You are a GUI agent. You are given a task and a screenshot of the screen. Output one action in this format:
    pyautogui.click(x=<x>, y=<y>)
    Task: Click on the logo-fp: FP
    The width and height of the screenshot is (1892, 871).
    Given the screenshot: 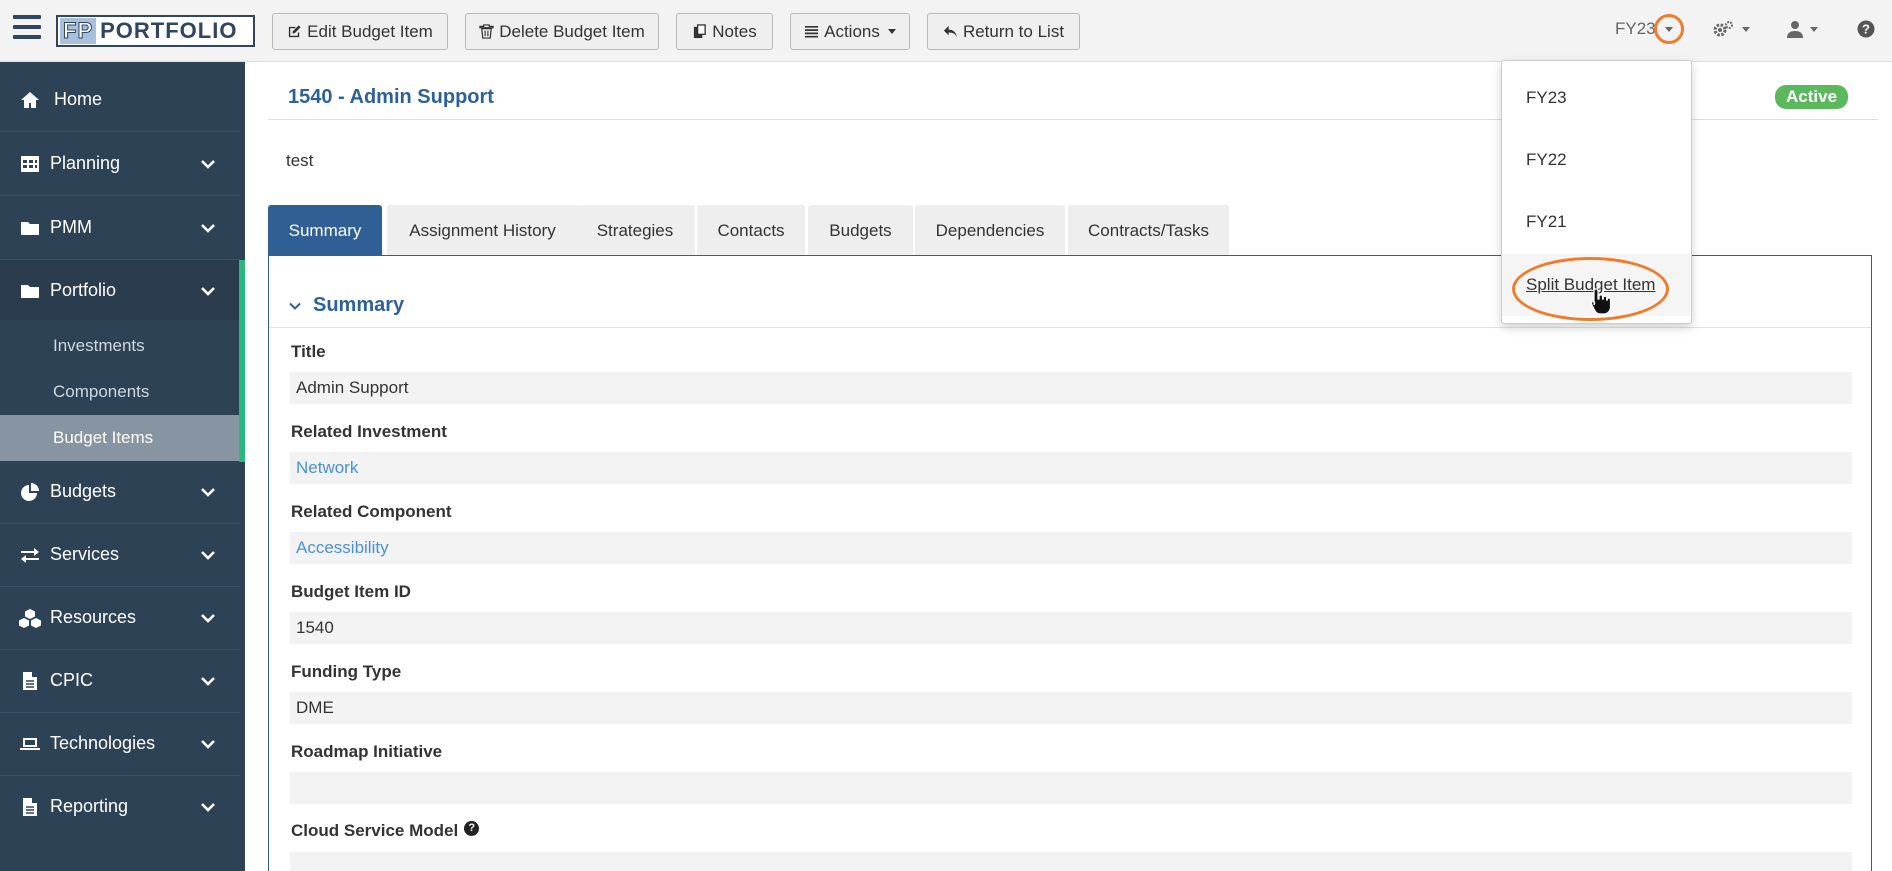 What is the action you would take?
    pyautogui.click(x=78, y=31)
    